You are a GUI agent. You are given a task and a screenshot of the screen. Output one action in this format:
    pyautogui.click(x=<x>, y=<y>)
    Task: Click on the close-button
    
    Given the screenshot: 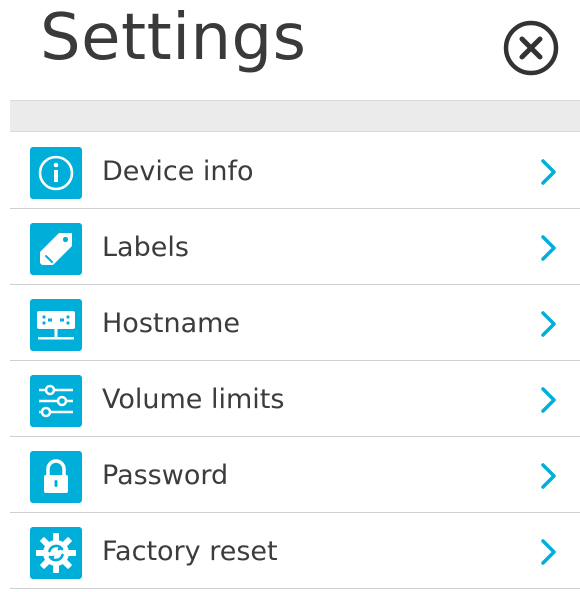 What is the action you would take?
    pyautogui.click(x=531, y=48)
    